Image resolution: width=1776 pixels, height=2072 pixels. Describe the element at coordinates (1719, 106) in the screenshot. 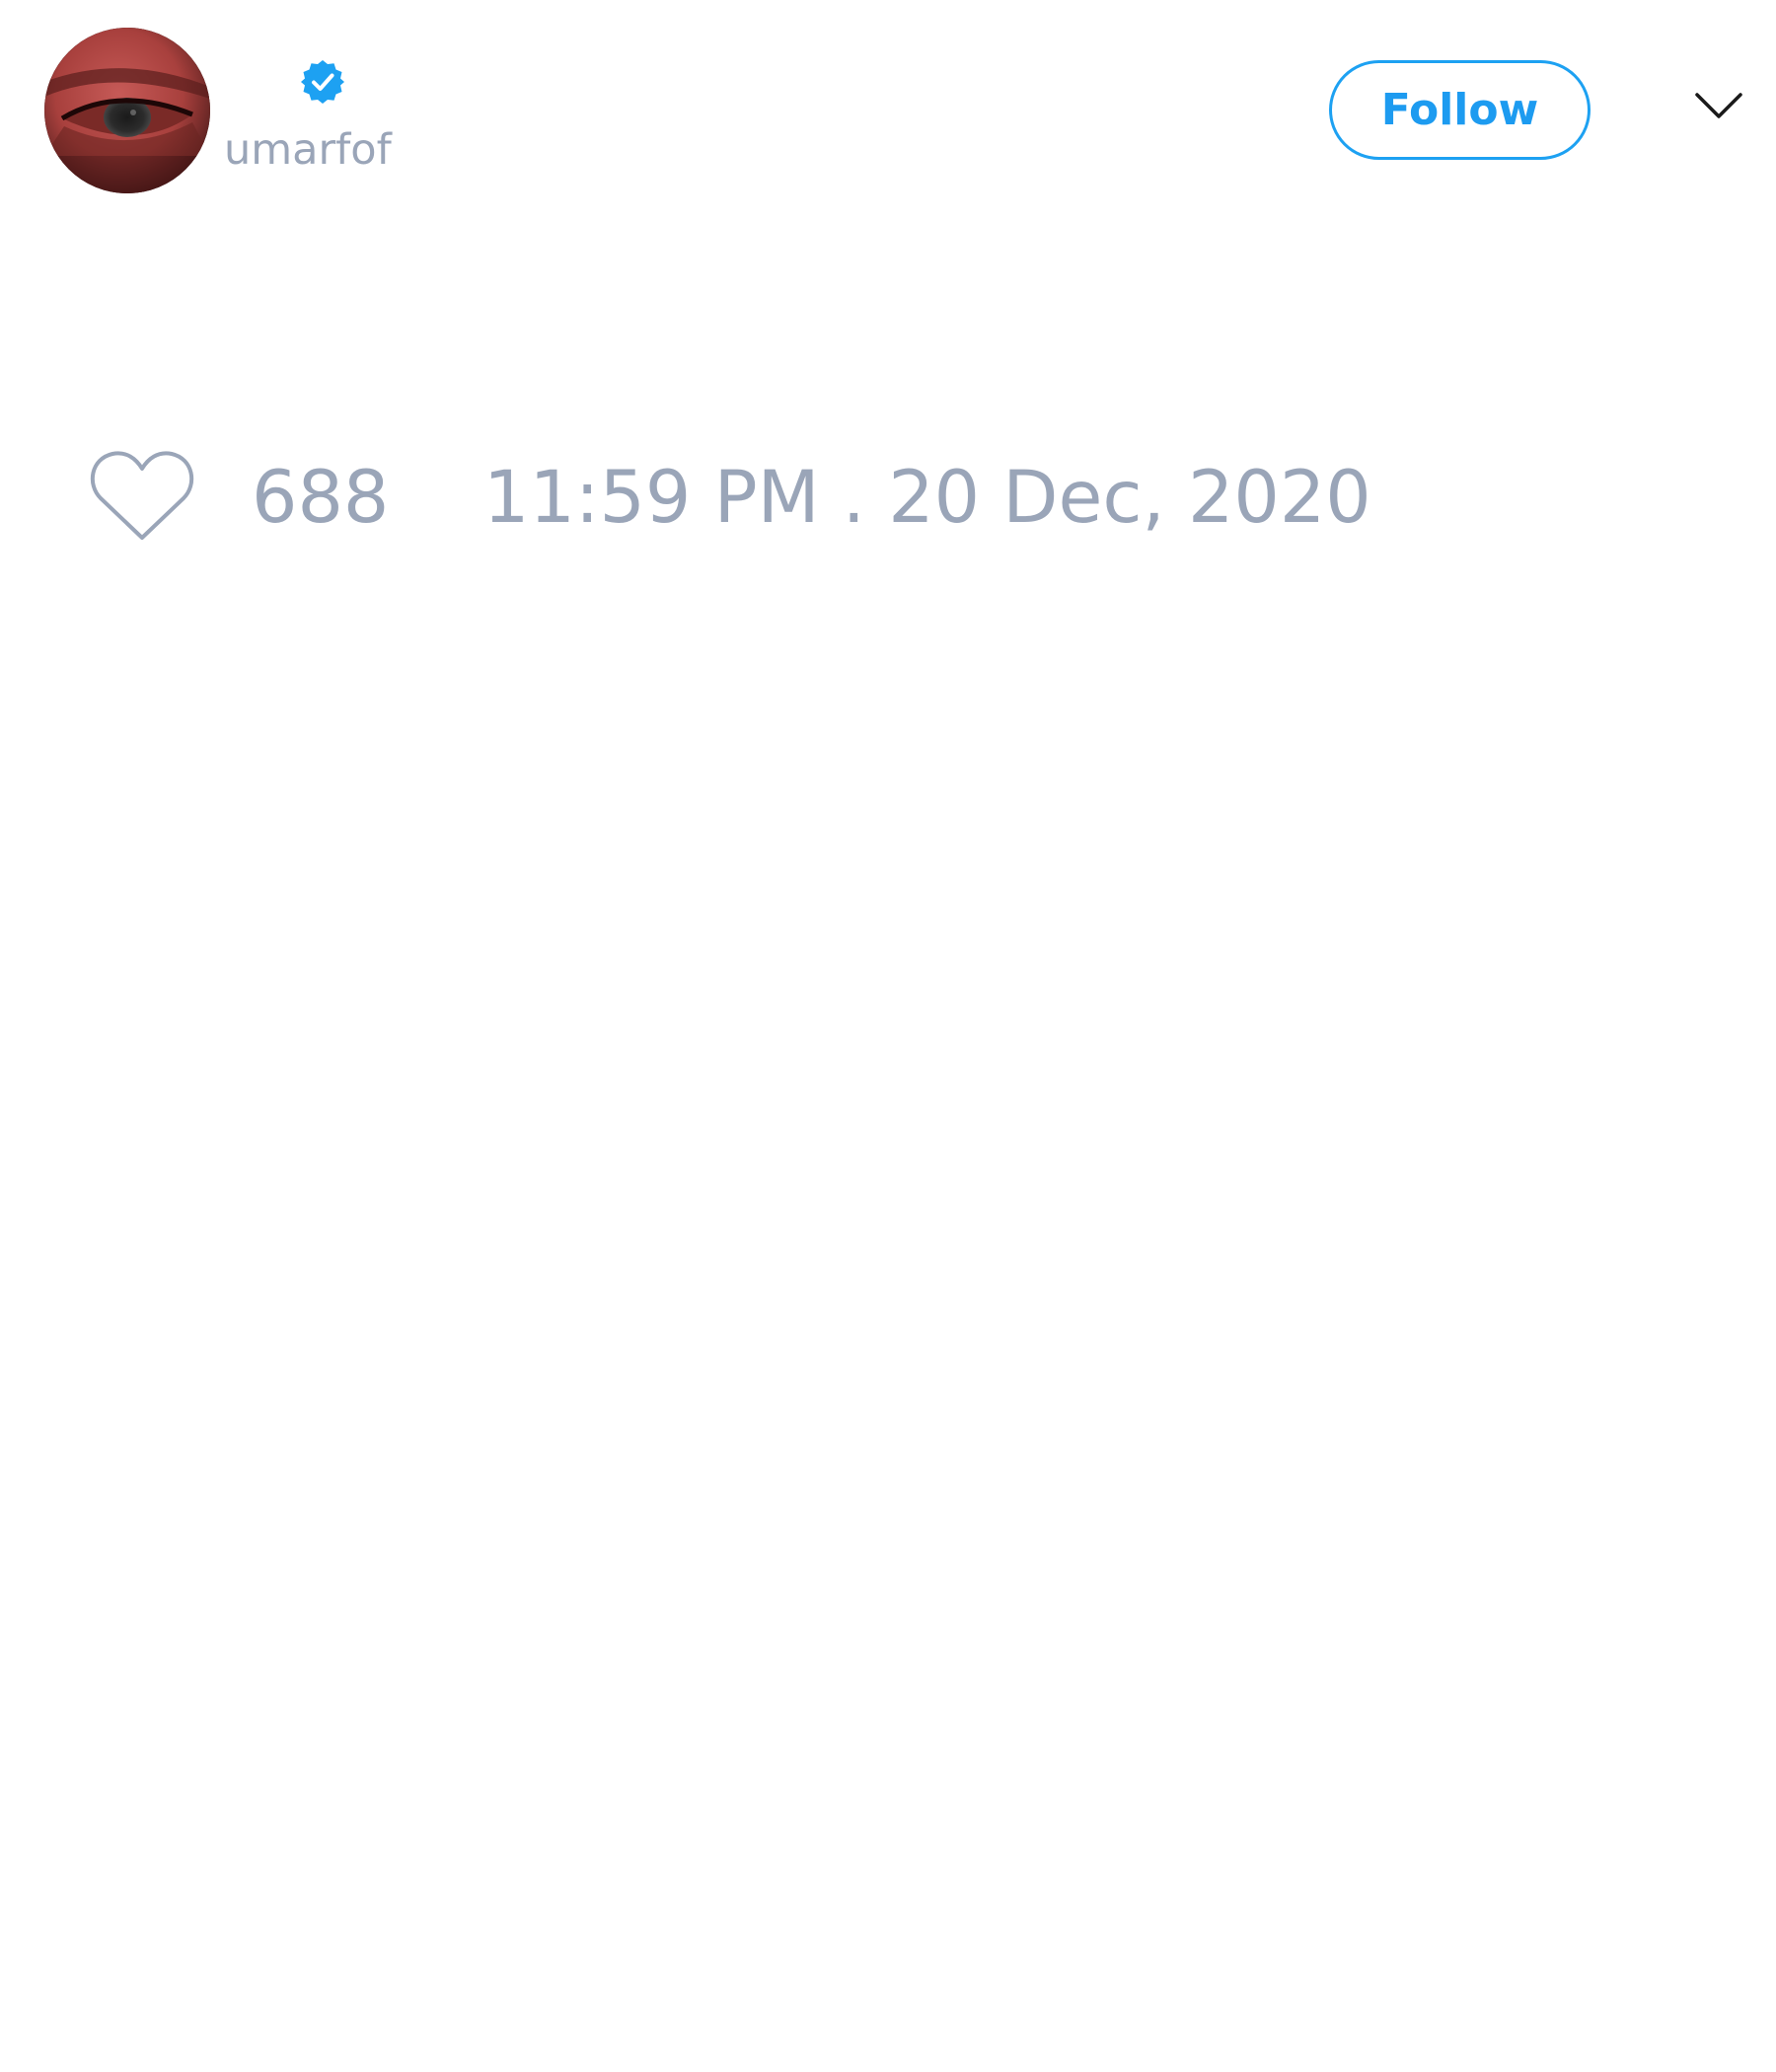

I see `chevron-down-icon` at that location.